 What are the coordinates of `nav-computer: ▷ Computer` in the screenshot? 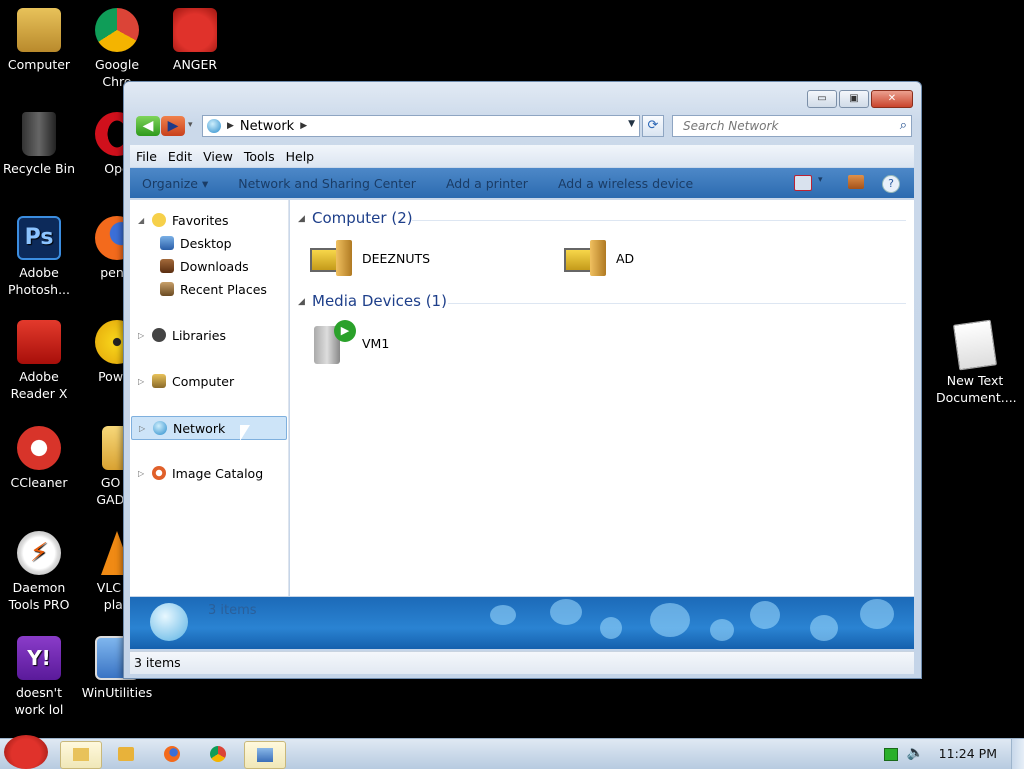 It's located at (186, 381).